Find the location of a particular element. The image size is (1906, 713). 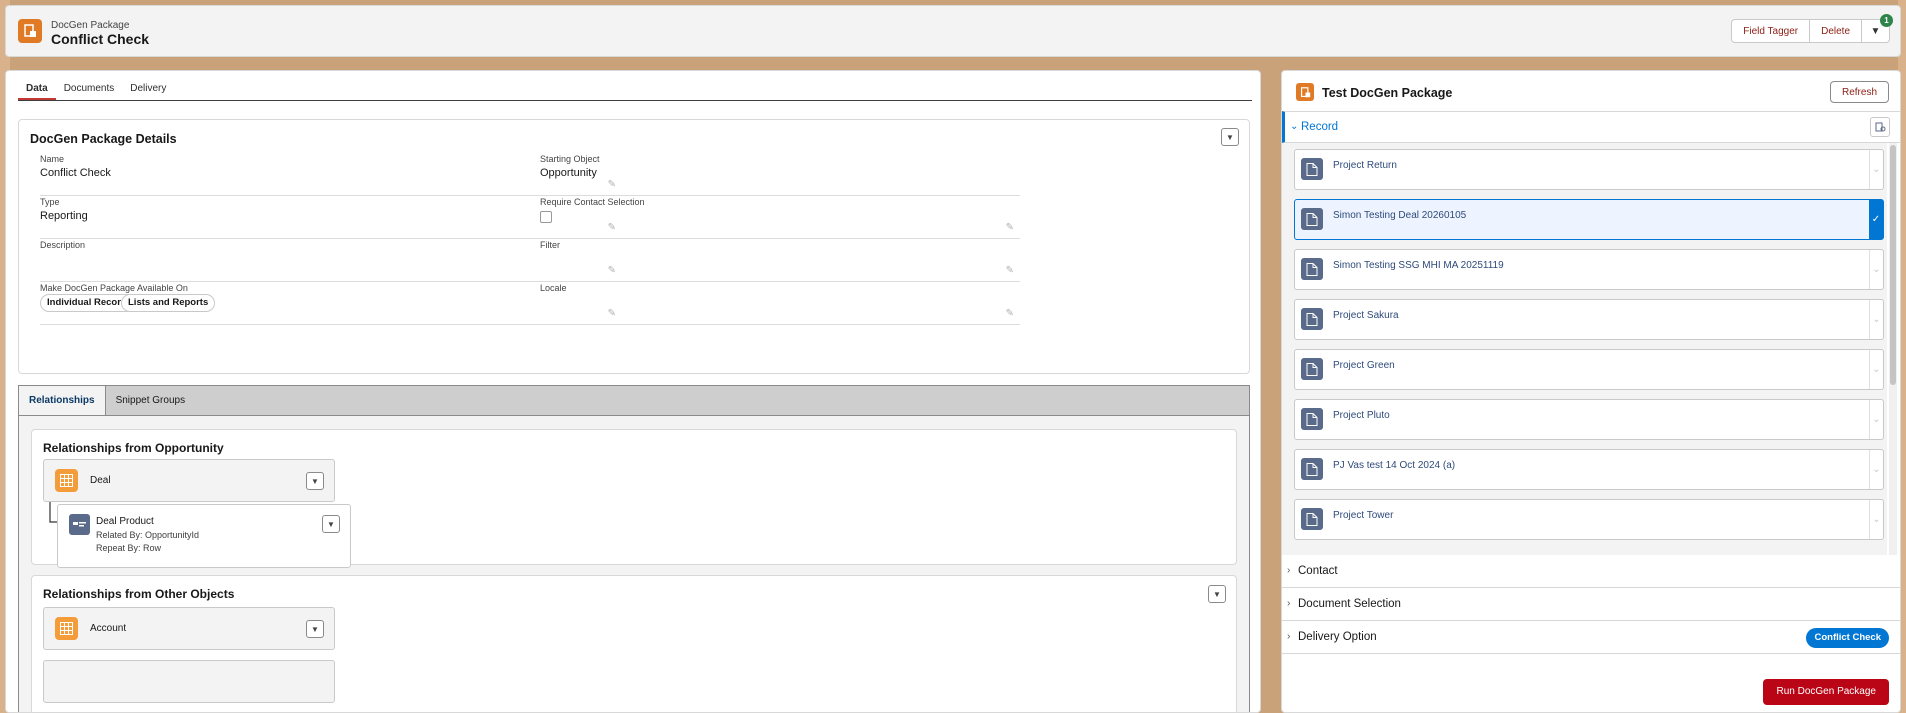

details-title: DocGen Package Details is located at coordinates (103, 139).